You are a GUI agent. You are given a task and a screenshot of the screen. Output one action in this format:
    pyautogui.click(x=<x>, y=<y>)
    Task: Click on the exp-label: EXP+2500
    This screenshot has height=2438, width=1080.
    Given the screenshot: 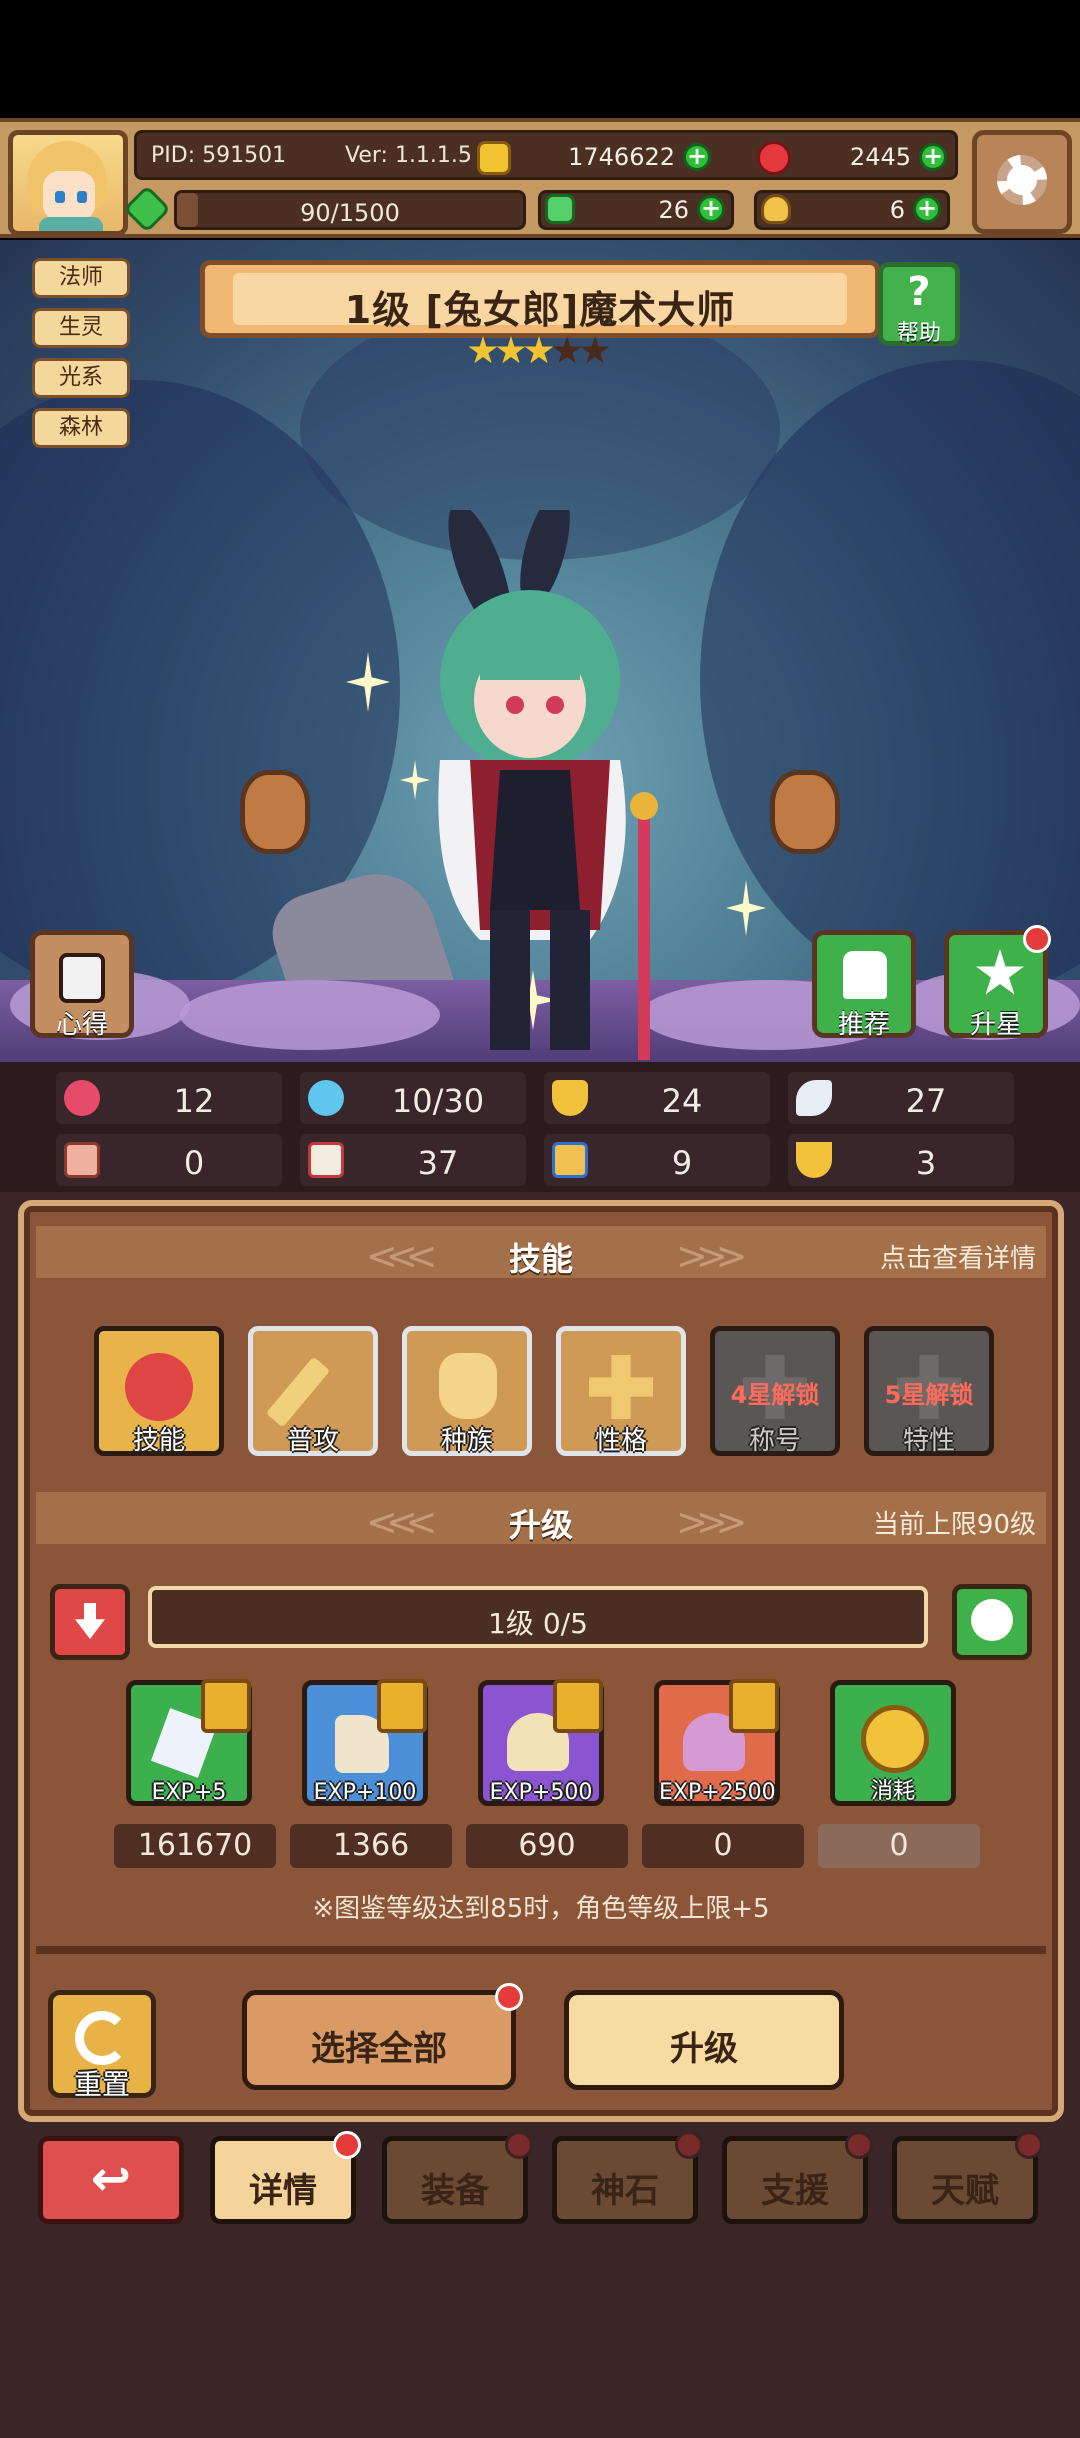 What is the action you would take?
    pyautogui.click(x=717, y=1792)
    